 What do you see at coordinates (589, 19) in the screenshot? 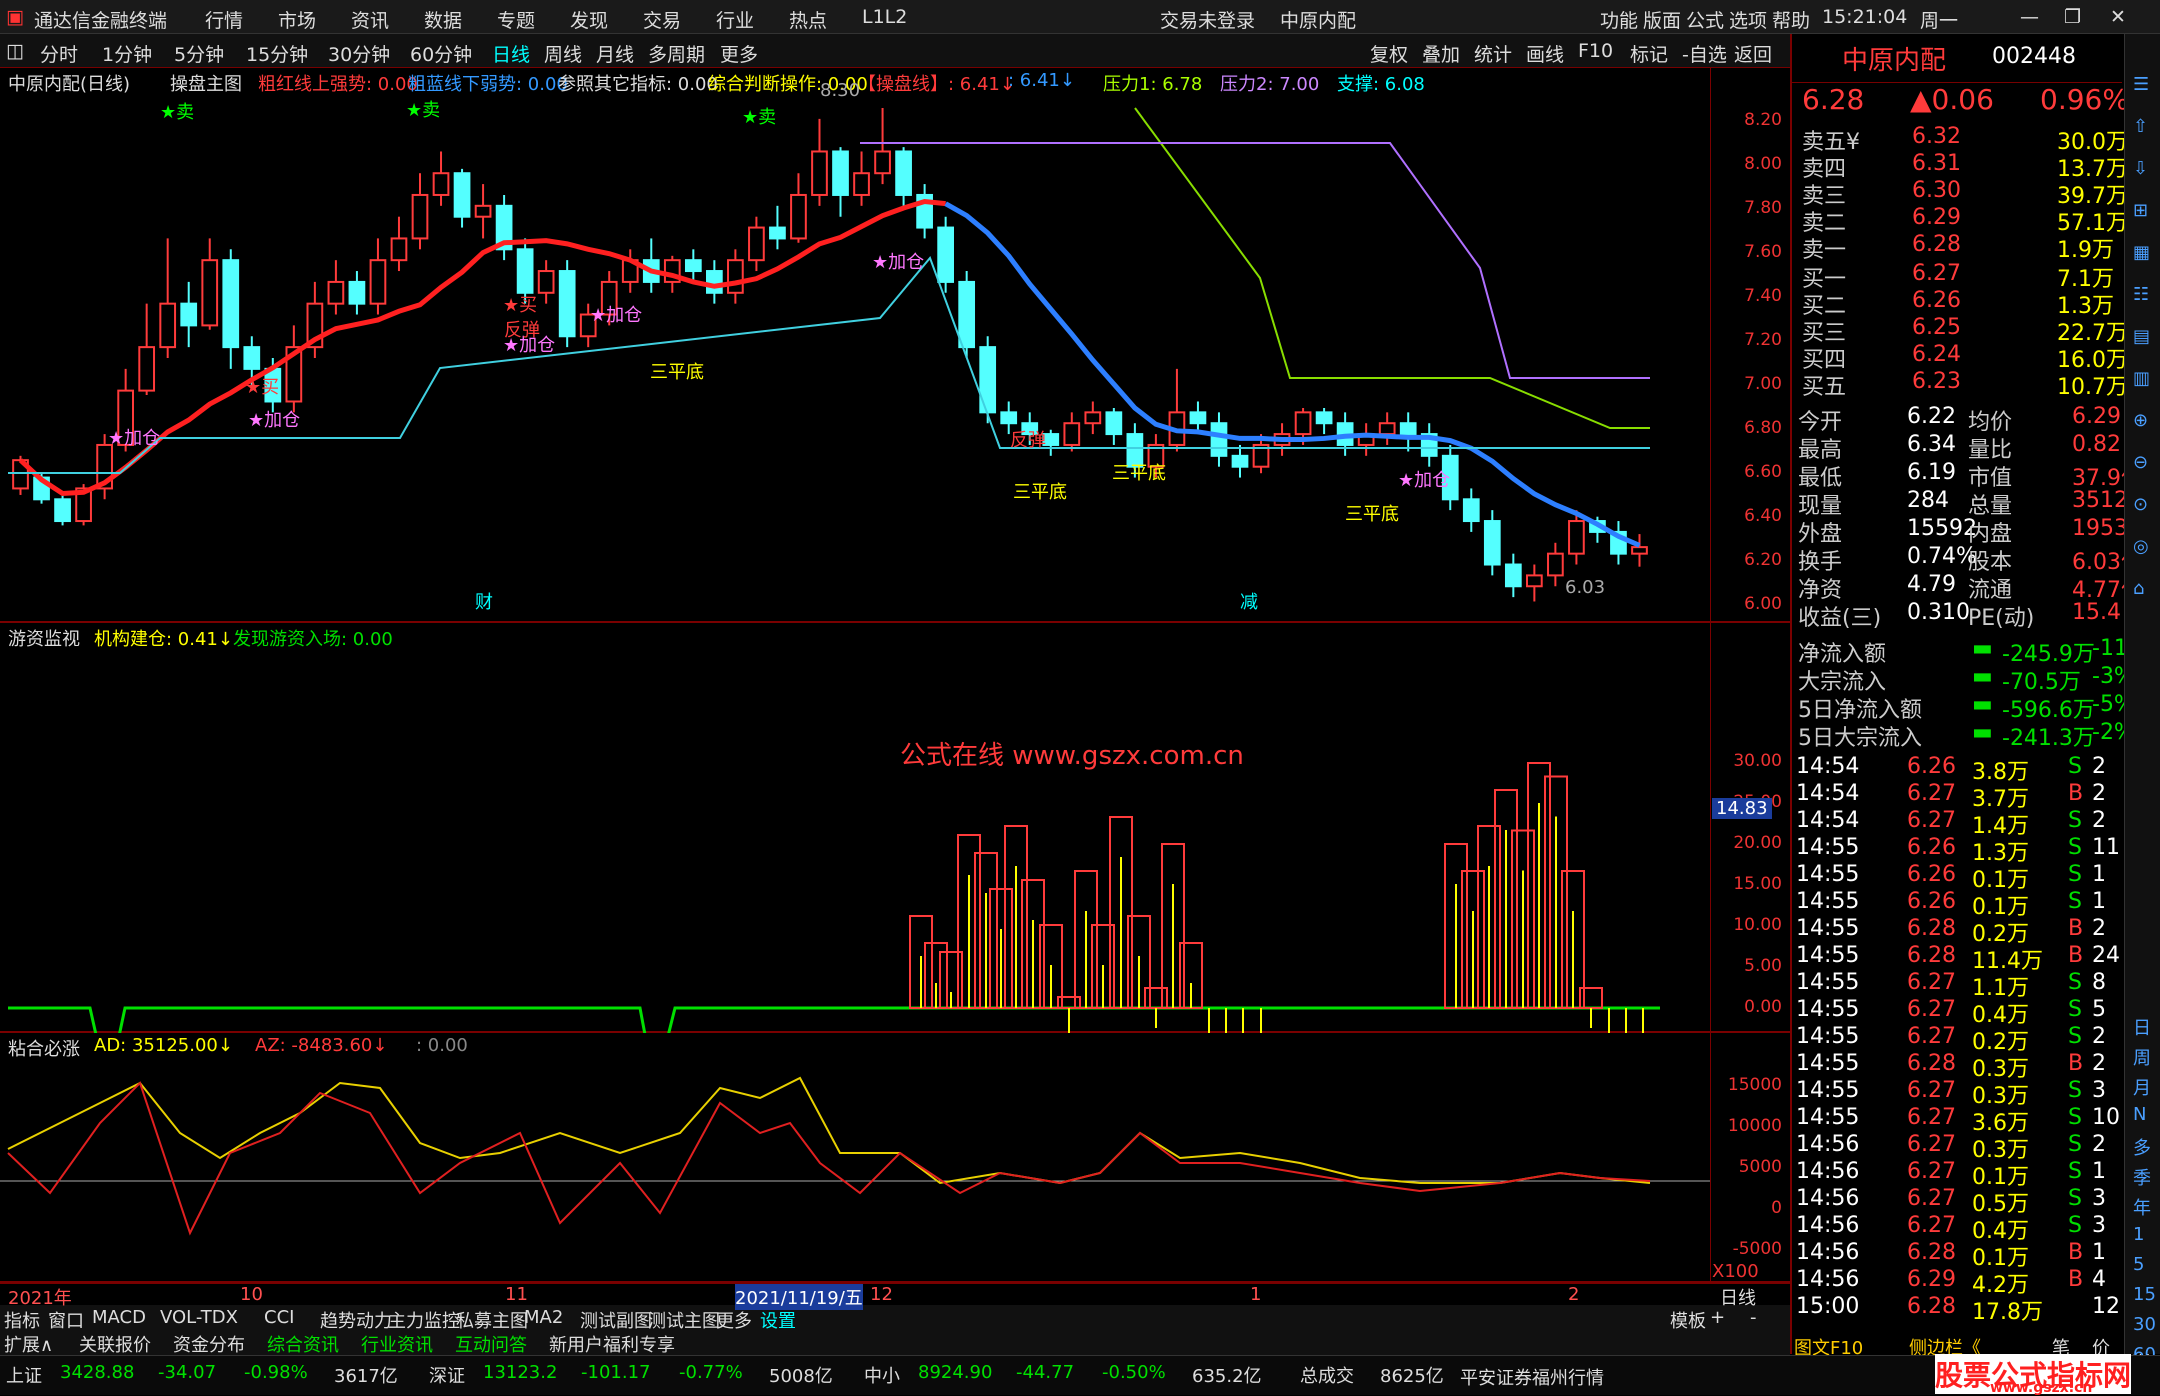
I see `menu-item: 发现` at bounding box center [589, 19].